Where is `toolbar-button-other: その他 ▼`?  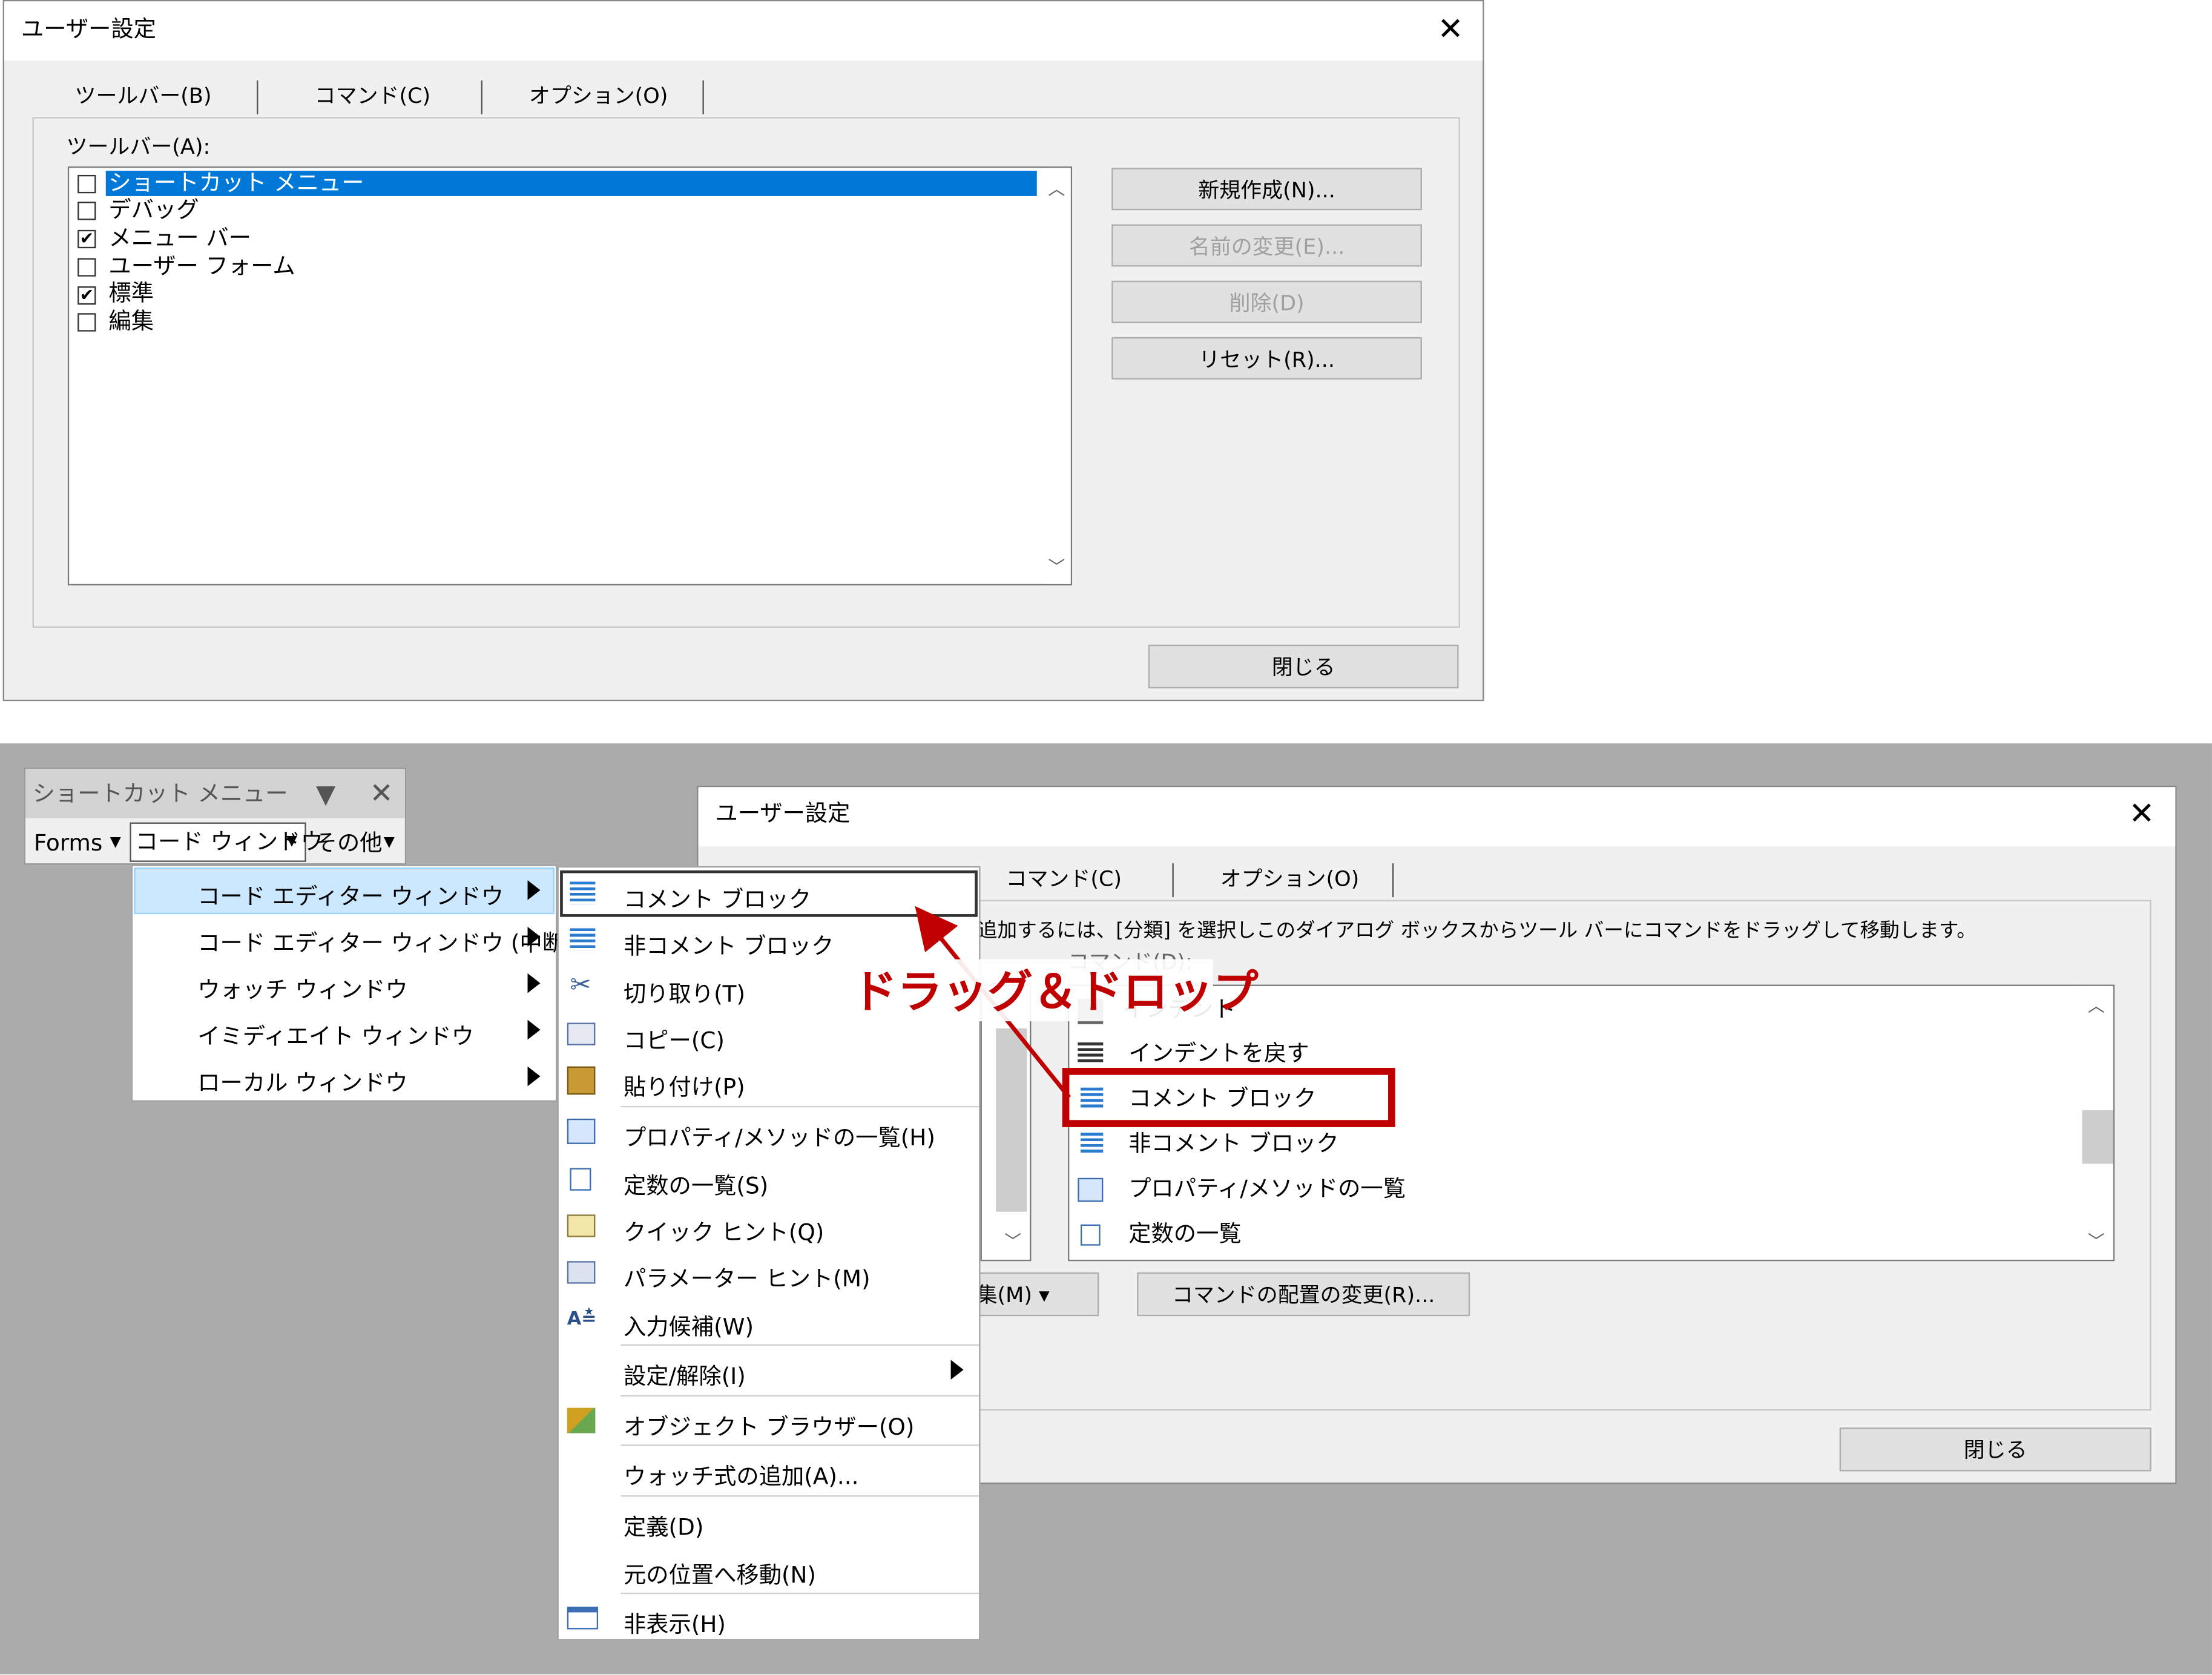
toolbar-button-other: その他 ▼ is located at coordinates (357, 844).